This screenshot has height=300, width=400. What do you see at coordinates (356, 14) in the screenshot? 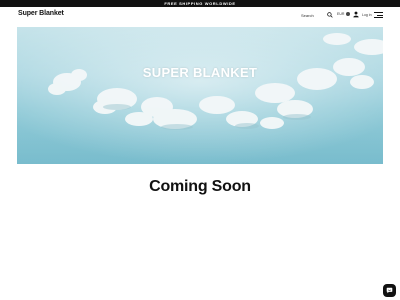
I see `account-icon` at bounding box center [356, 14].